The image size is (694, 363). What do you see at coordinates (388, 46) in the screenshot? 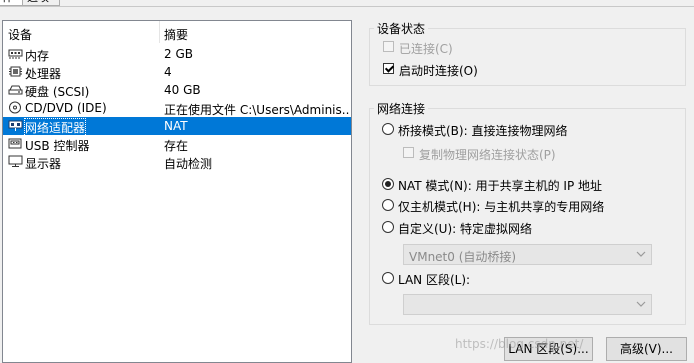
I see `connected-checkbox-box` at bounding box center [388, 46].